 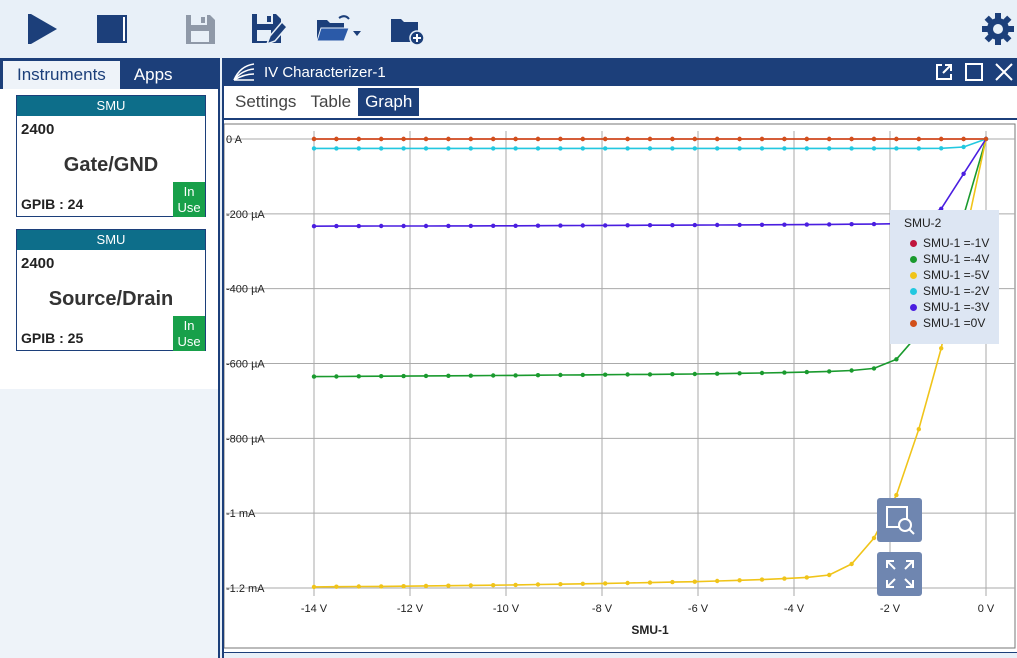 What do you see at coordinates (38, 263) in the screenshot?
I see `instrument-model: 2400` at bounding box center [38, 263].